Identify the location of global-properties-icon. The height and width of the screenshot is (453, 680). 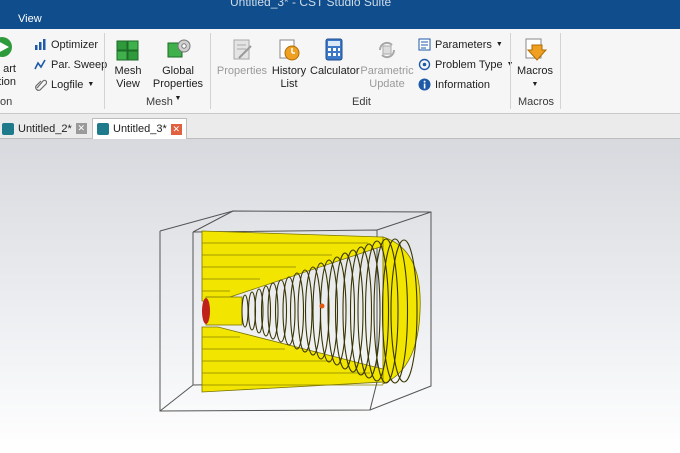
(179, 48).